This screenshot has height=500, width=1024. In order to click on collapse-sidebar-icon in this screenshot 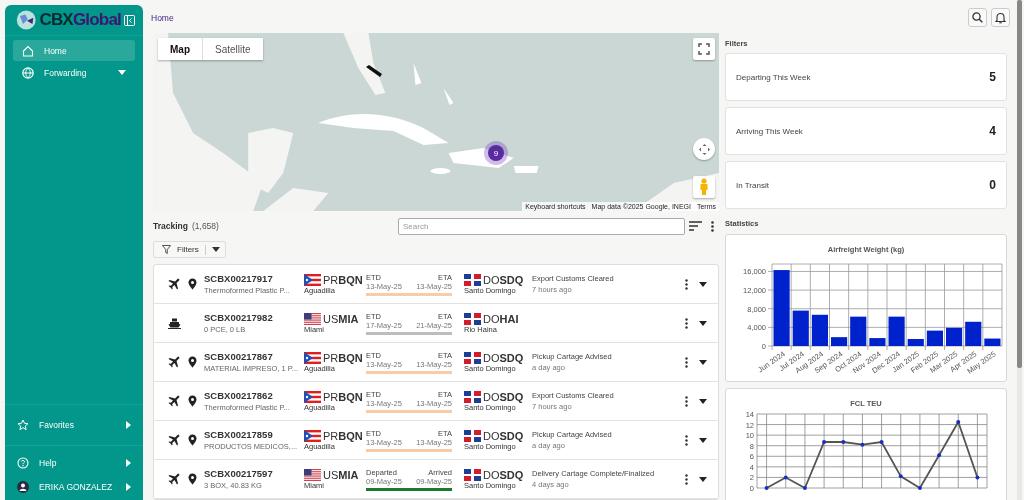, I will do `click(129, 20)`.